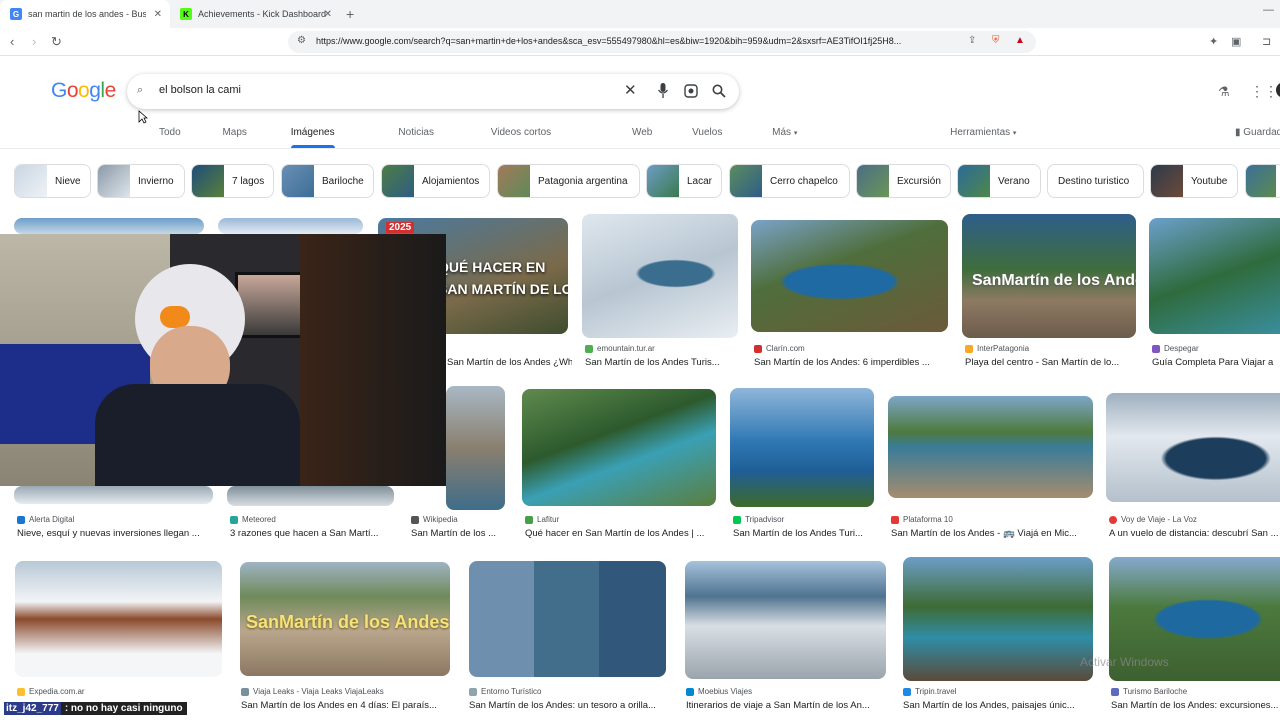  What do you see at coordinates (12, 41) in the screenshot?
I see `back-icon: ‹` at bounding box center [12, 41].